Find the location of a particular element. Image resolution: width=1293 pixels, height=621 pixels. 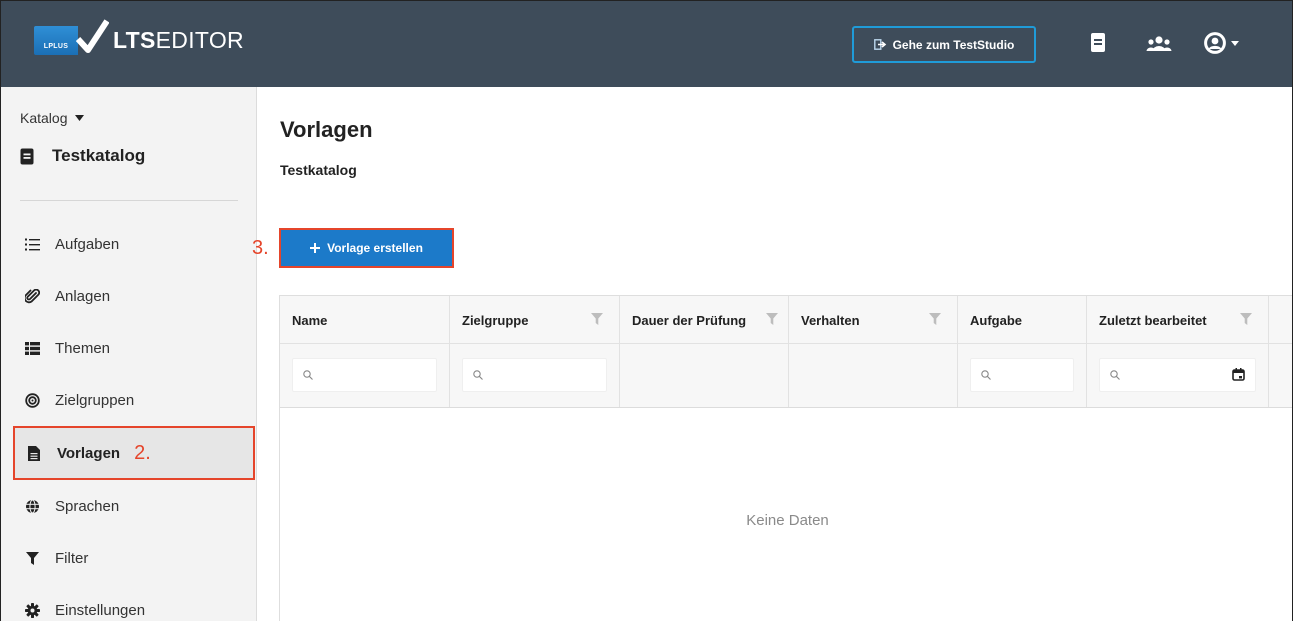

filter-cell-zuletzt-bearbeitet is located at coordinates (1178, 375).